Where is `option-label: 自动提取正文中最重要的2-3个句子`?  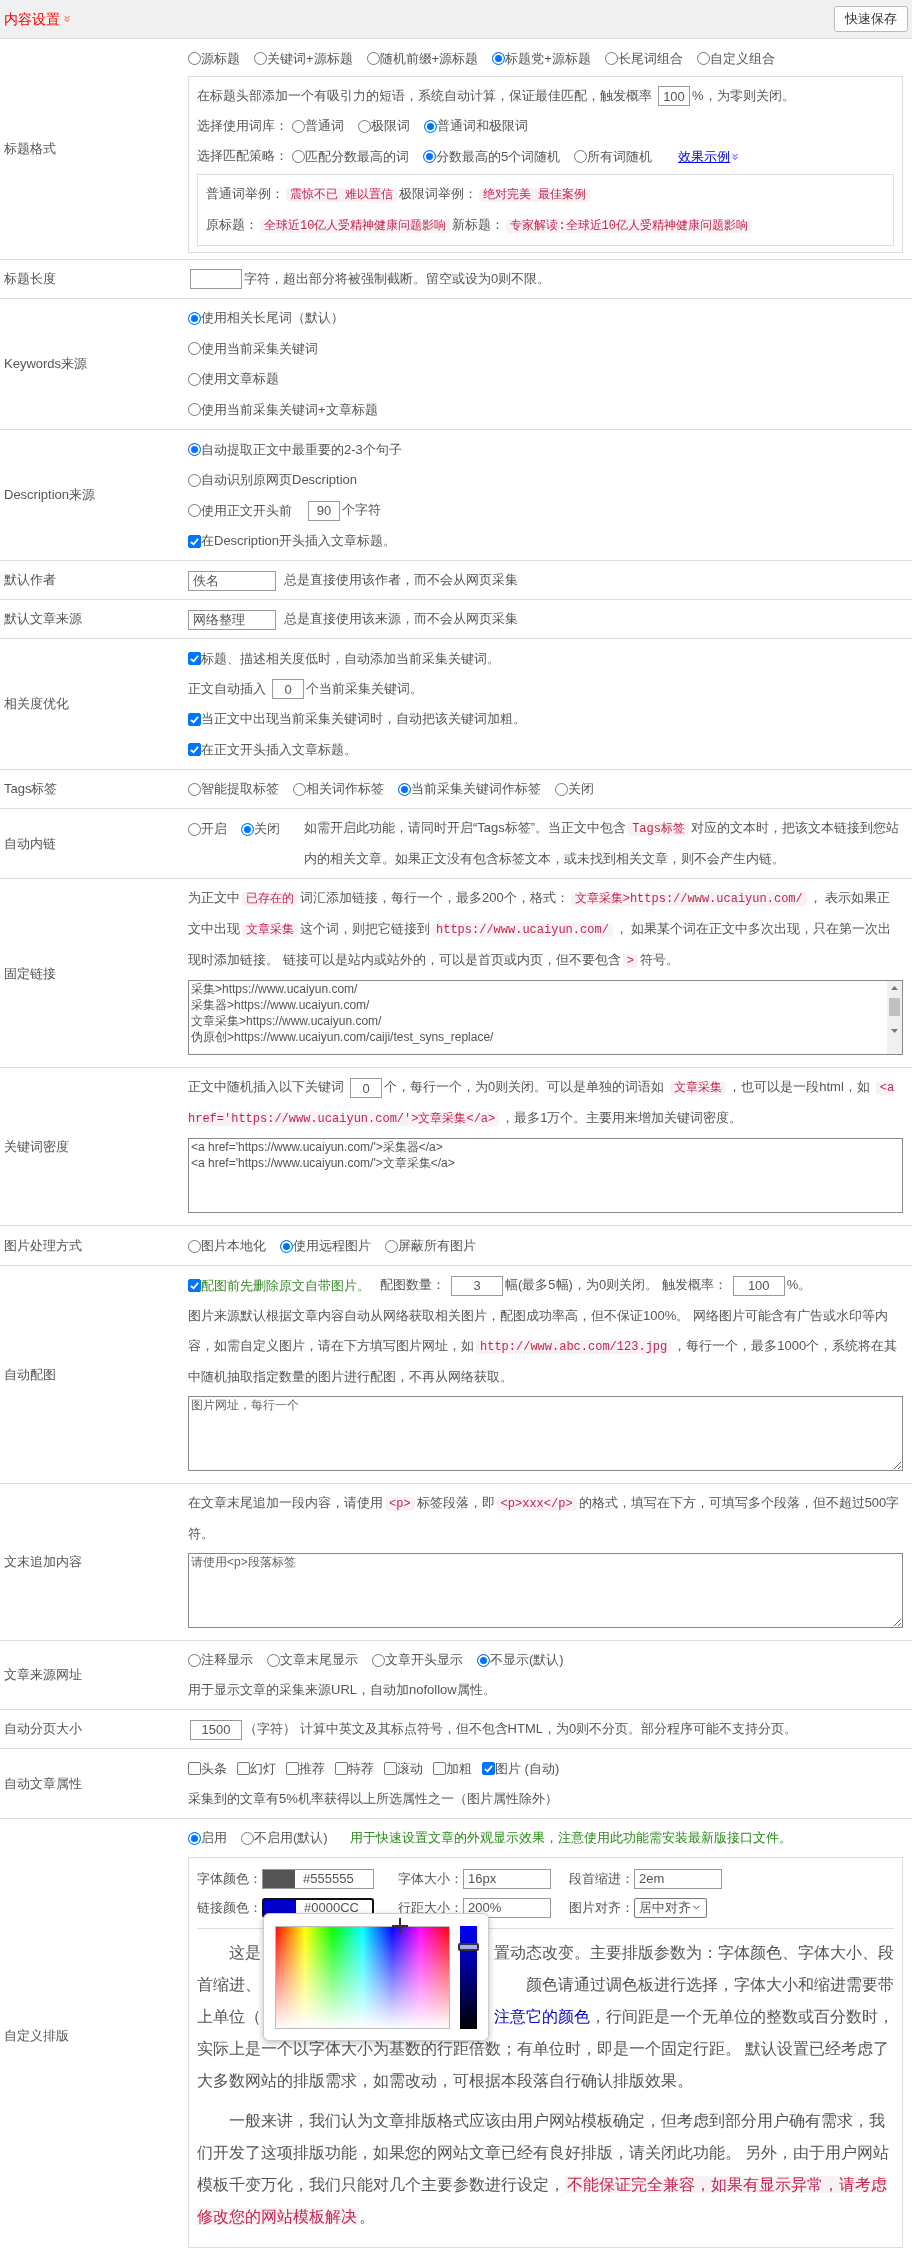 option-label: 自动提取正文中最重要的2-3个句子 is located at coordinates (301, 449).